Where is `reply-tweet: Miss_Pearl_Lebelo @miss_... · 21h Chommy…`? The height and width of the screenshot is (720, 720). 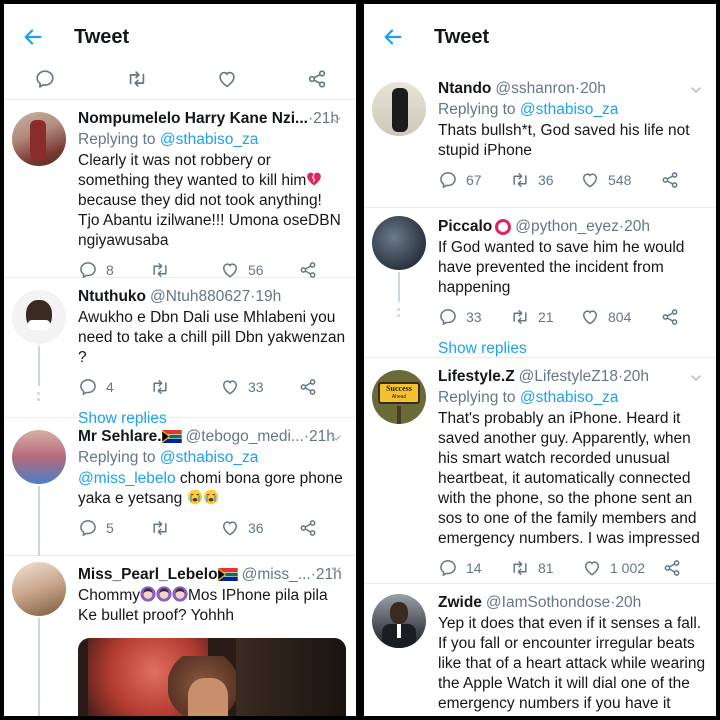
reply-tweet: Miss_Pearl_Lebelo @miss_... · 21h Chommy… is located at coordinates (180, 636).